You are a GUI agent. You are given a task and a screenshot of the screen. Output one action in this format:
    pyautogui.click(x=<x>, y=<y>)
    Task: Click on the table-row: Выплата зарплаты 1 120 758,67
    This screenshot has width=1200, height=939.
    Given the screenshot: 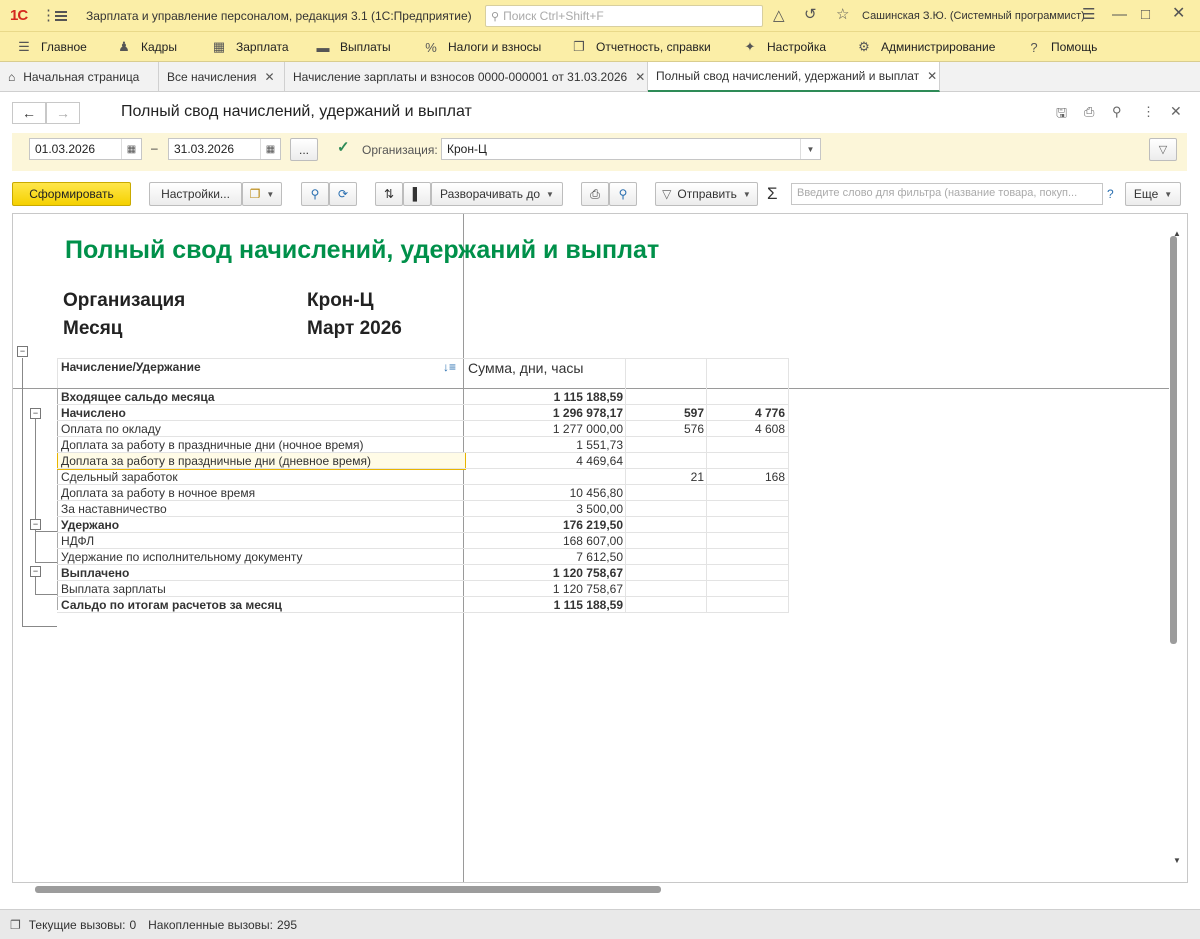 What is the action you would take?
    pyautogui.click(x=403, y=589)
    